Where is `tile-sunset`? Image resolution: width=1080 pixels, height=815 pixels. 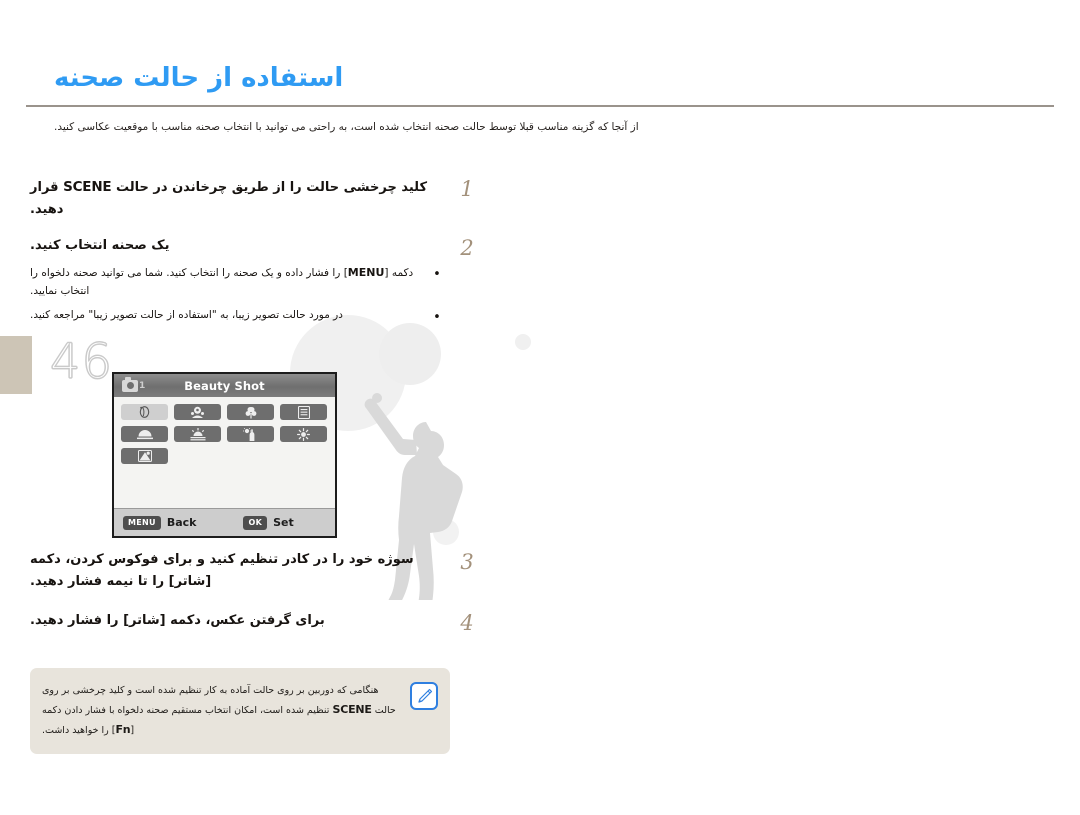 tile-sunset is located at coordinates (144, 434).